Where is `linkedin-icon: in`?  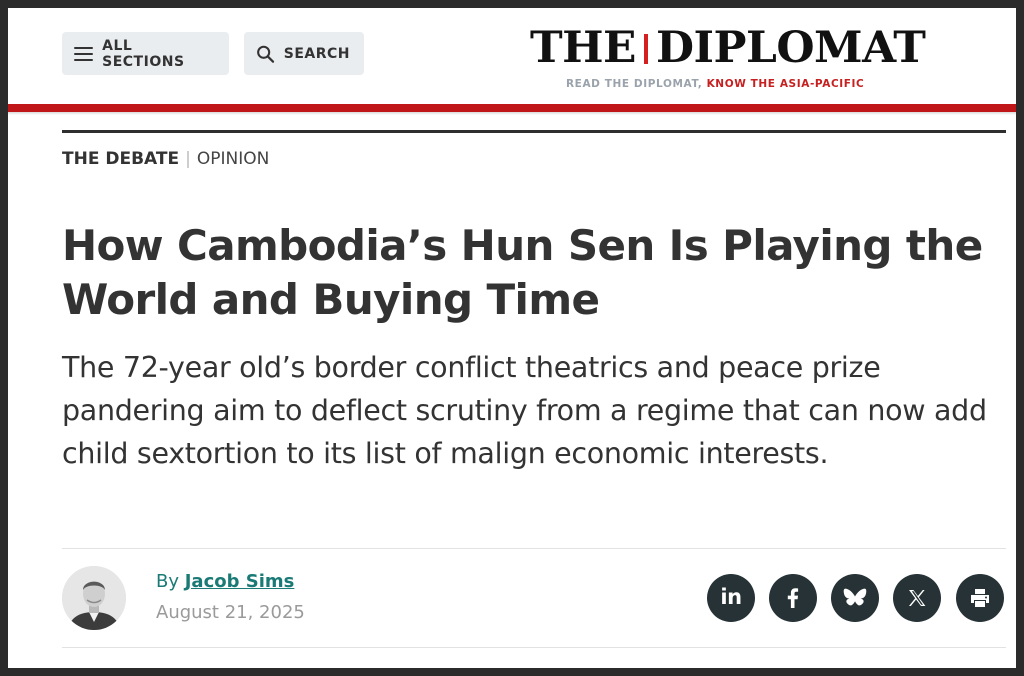 linkedin-icon: in is located at coordinates (731, 597).